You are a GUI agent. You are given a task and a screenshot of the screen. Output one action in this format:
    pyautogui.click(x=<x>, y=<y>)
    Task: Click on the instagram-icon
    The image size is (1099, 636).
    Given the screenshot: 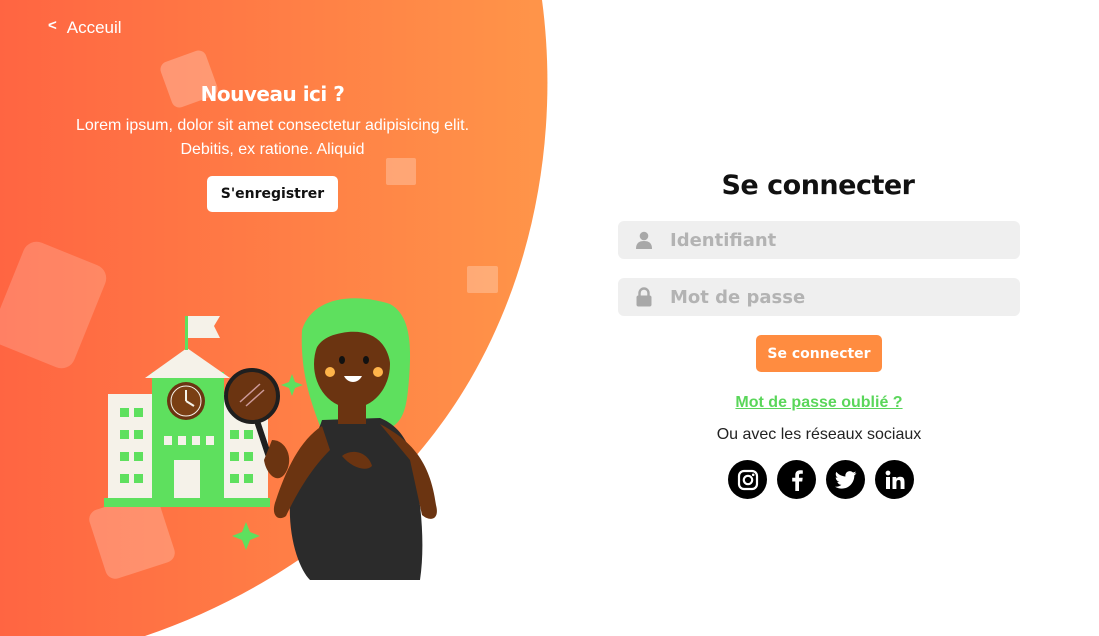 What is the action you would take?
    pyautogui.click(x=747, y=479)
    